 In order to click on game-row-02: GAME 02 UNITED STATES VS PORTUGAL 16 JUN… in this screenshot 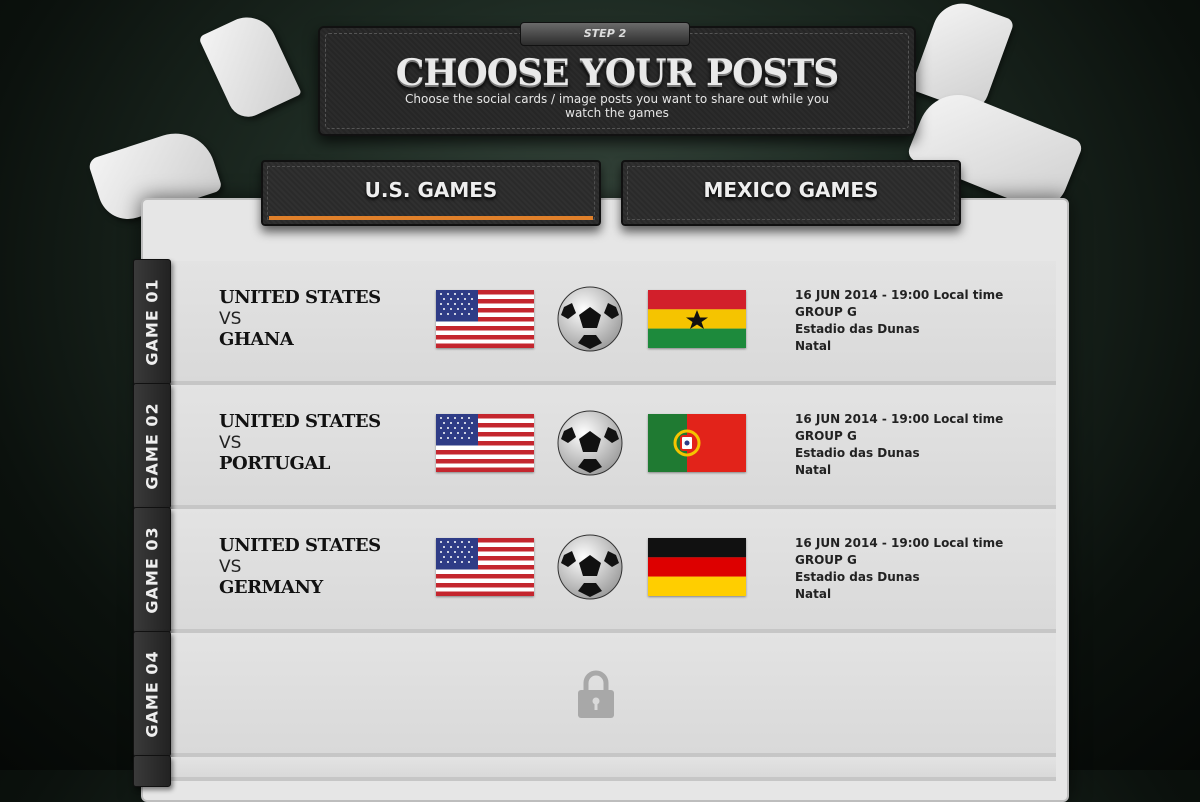, I will do `click(594, 446)`.